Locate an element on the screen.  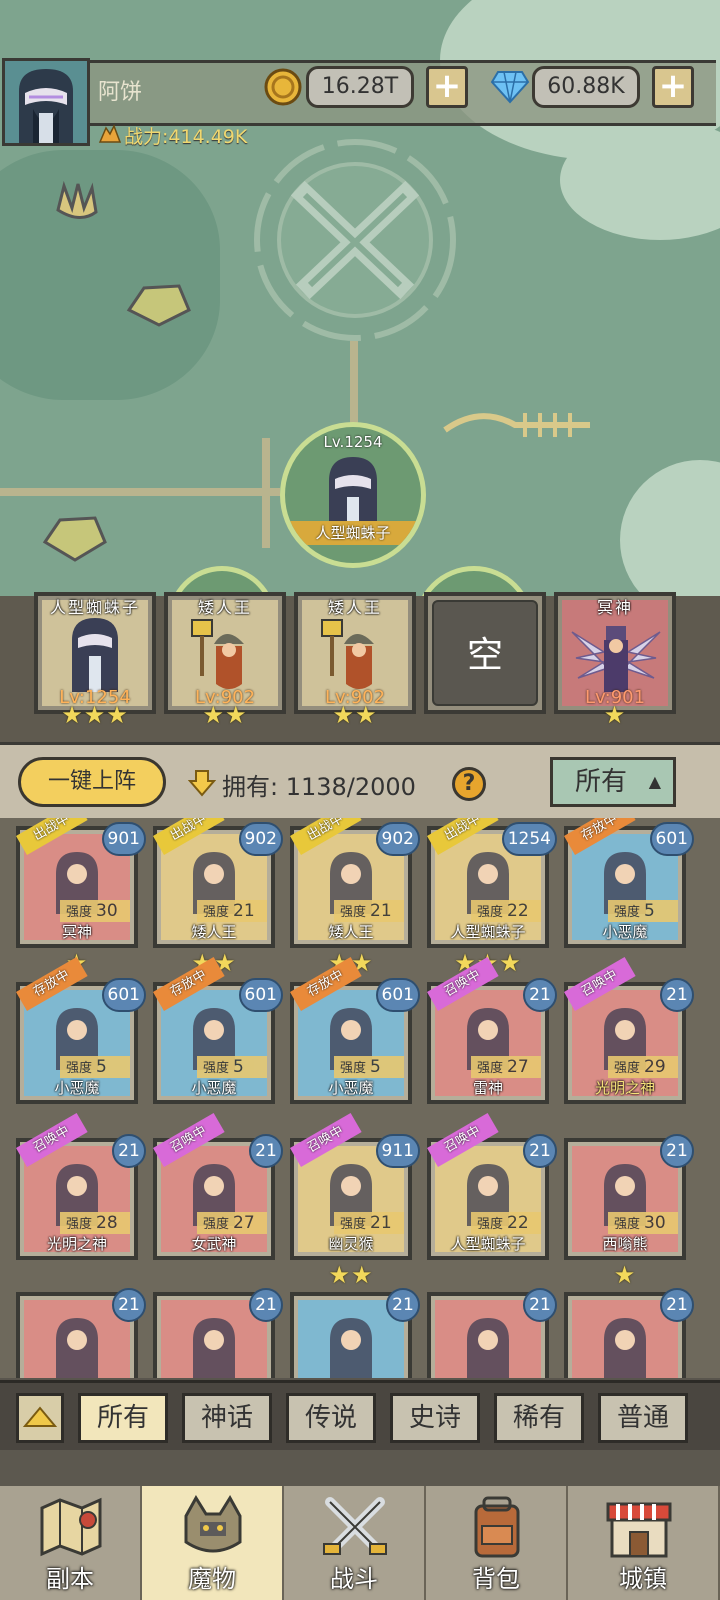
team-slot-1: 人型蜘蛛子 Lv:1254 is located at coordinates (95, 653).